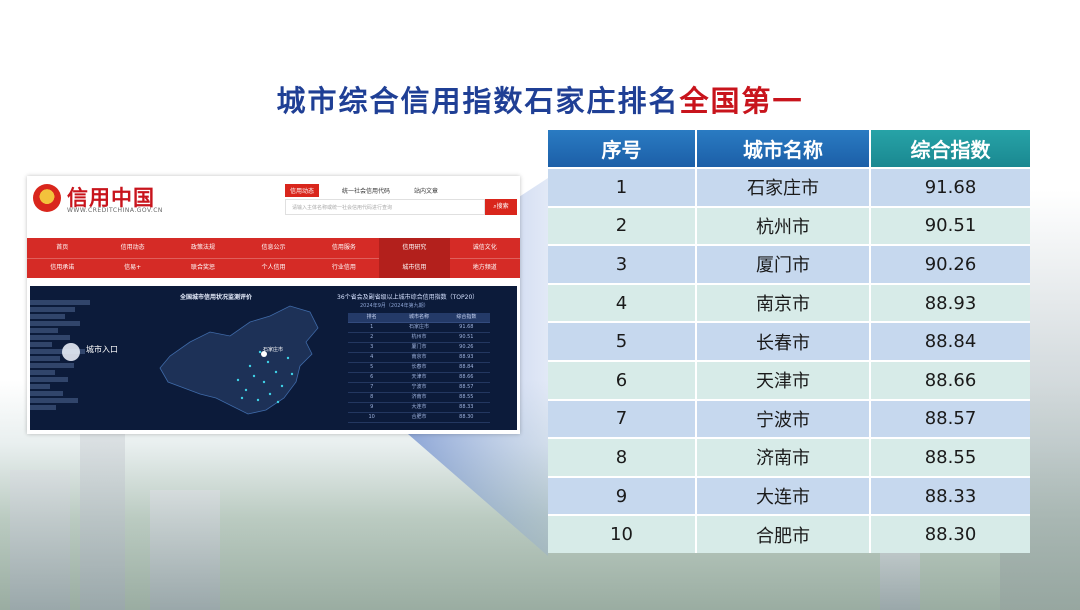 This screenshot has height=610, width=1080. Describe the element at coordinates (950, 264) in the screenshot. I see `cell-index: 90.26` at that location.